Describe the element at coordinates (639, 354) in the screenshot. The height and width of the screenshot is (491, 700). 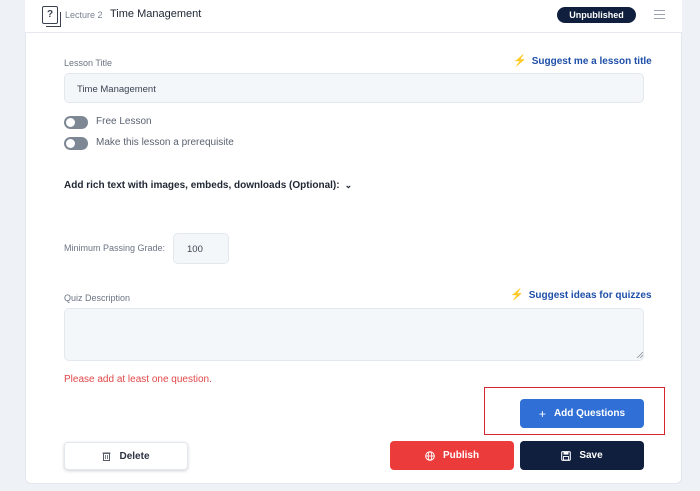
I see `textarea-resize-handle` at that location.